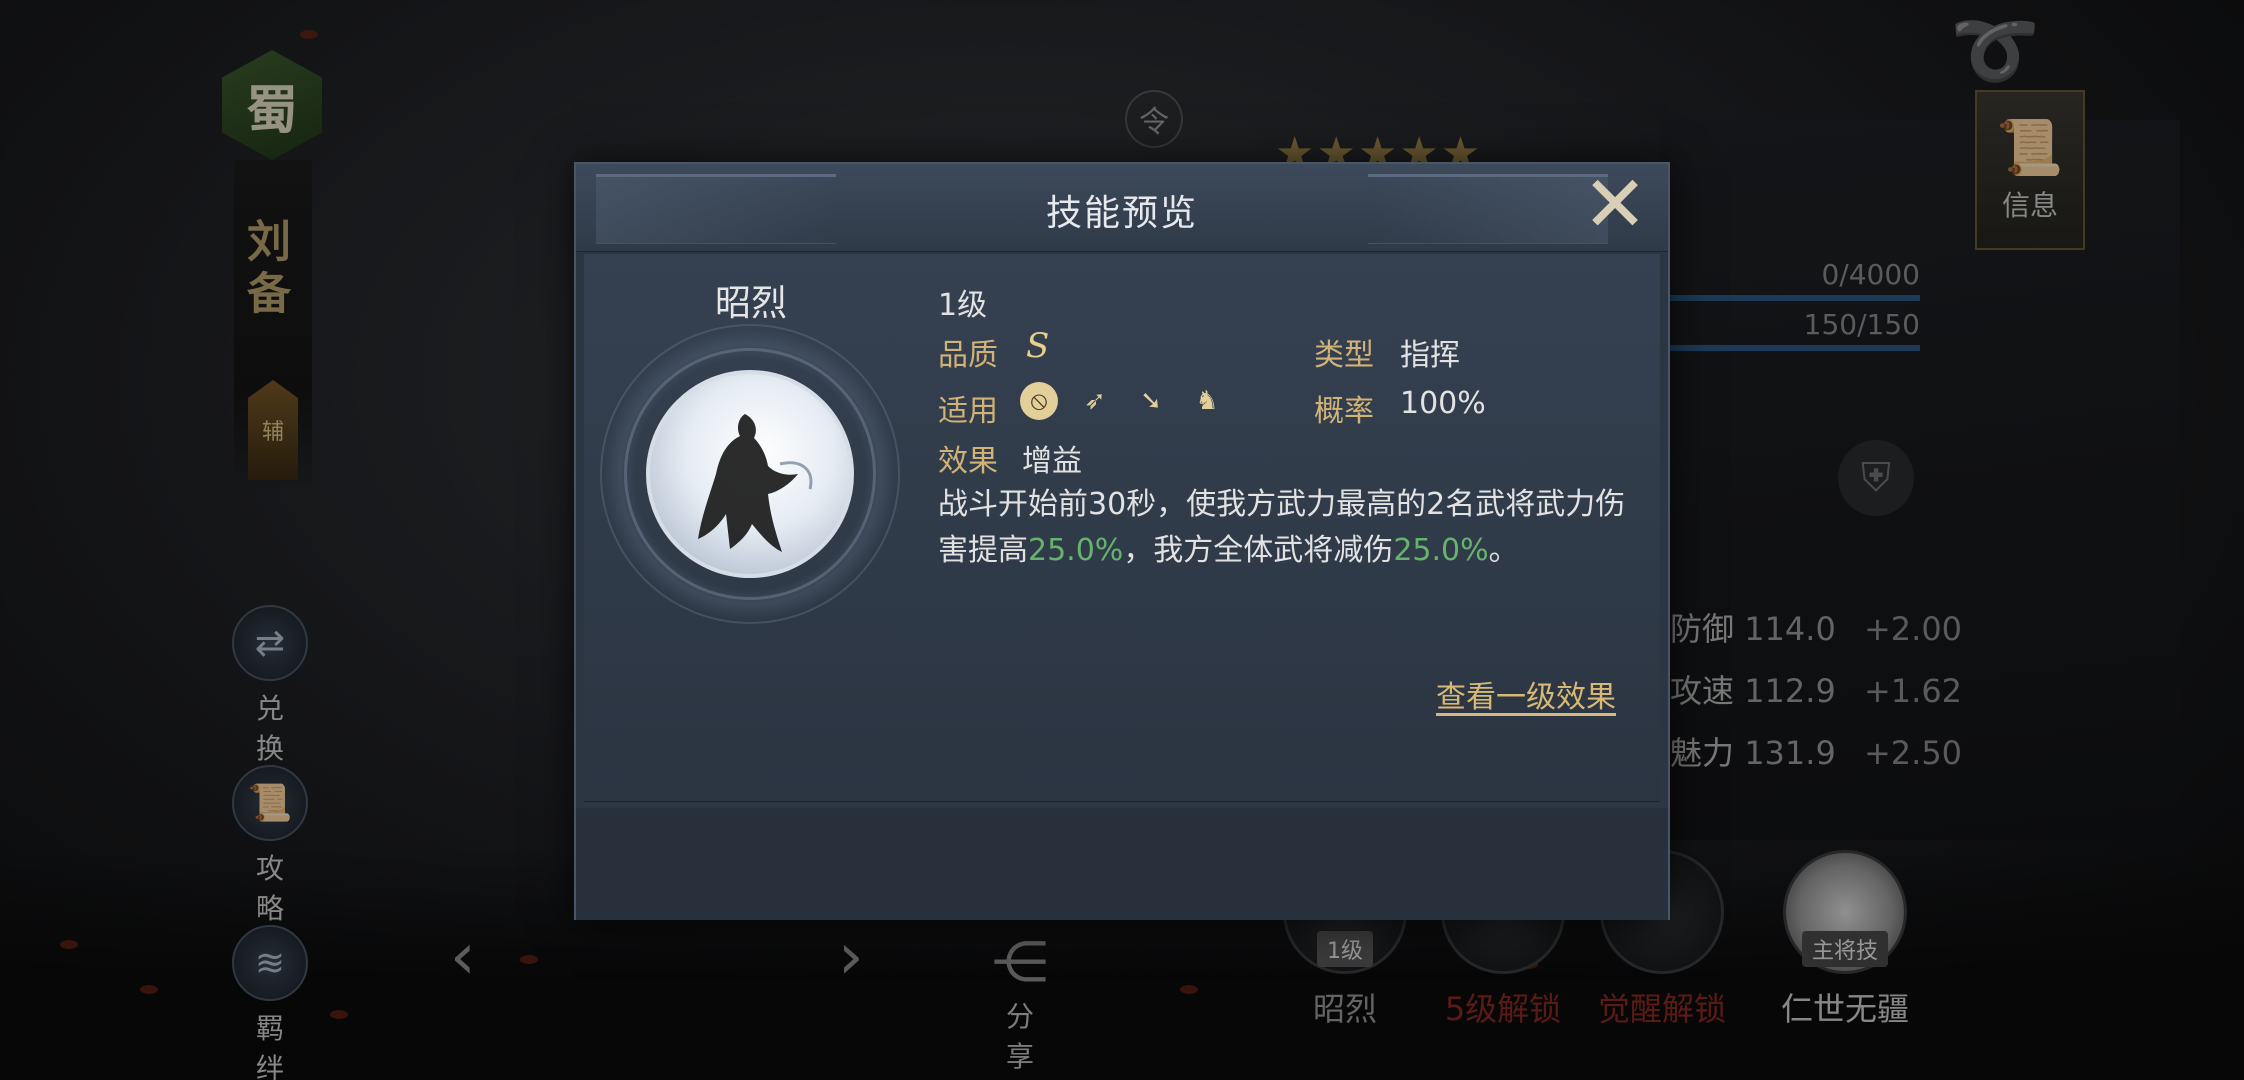 This screenshot has width=2244, height=1080. What do you see at coordinates (968, 411) in the screenshot?
I see `applicable-label: 适用` at bounding box center [968, 411].